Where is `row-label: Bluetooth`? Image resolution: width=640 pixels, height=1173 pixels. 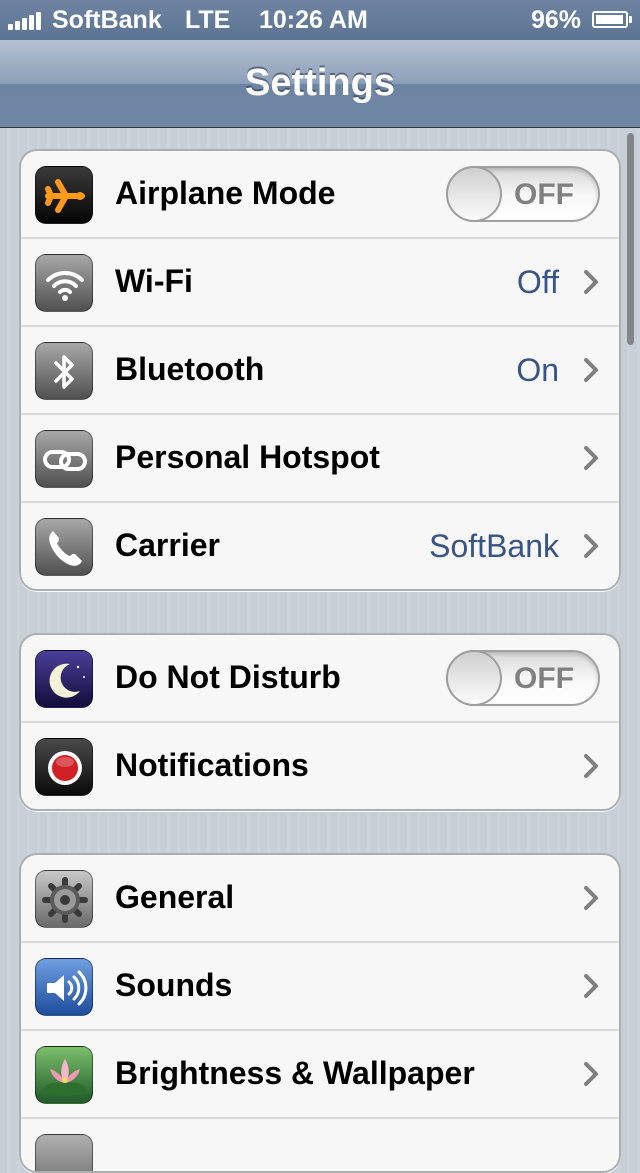 row-label: Bluetooth is located at coordinates (190, 369).